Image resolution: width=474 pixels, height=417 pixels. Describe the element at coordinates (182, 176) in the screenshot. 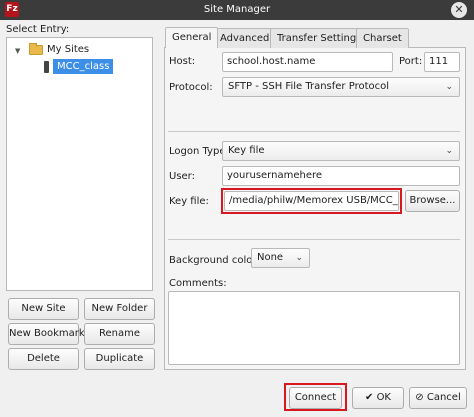

I see `user-label: User:` at that location.